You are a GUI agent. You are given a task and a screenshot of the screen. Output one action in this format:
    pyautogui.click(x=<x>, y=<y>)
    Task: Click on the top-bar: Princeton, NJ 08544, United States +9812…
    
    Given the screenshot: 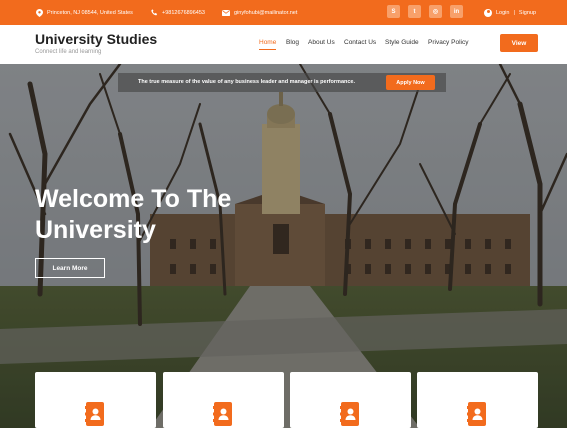 What is the action you would take?
    pyautogui.click(x=283, y=12)
    